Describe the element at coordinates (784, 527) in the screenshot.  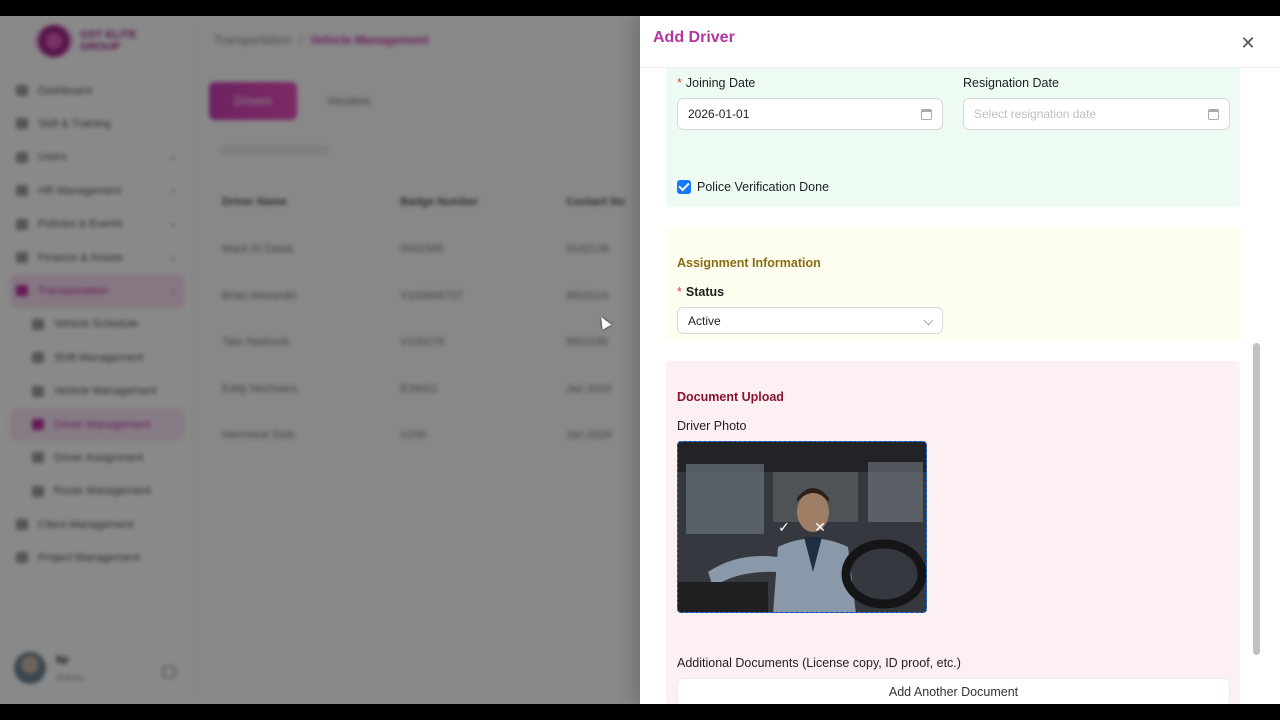
I see `check-icon: ✓` at that location.